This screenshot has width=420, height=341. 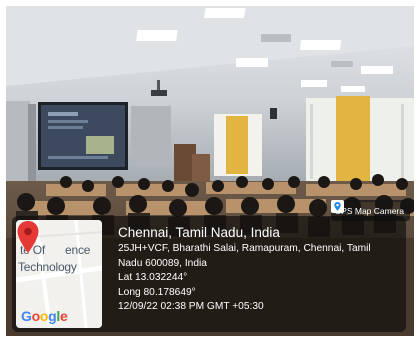 What do you see at coordinates (28, 237) in the screenshot?
I see `location-pin-icon` at bounding box center [28, 237].